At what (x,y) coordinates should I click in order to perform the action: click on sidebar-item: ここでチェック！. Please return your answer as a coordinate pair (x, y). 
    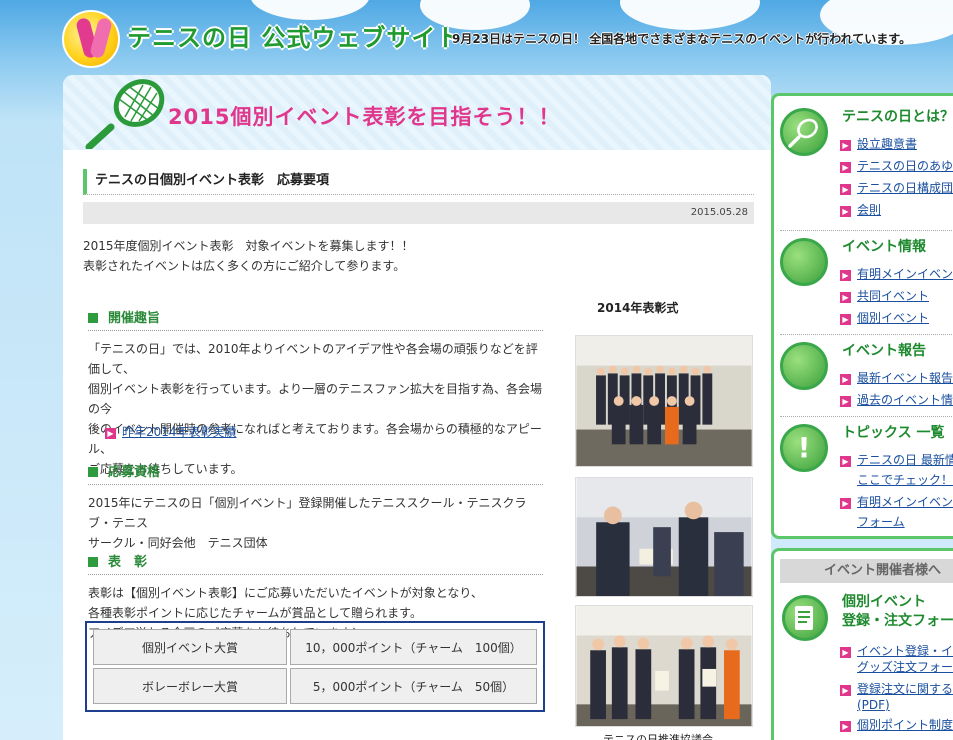
    Looking at the image, I should click on (896, 483).